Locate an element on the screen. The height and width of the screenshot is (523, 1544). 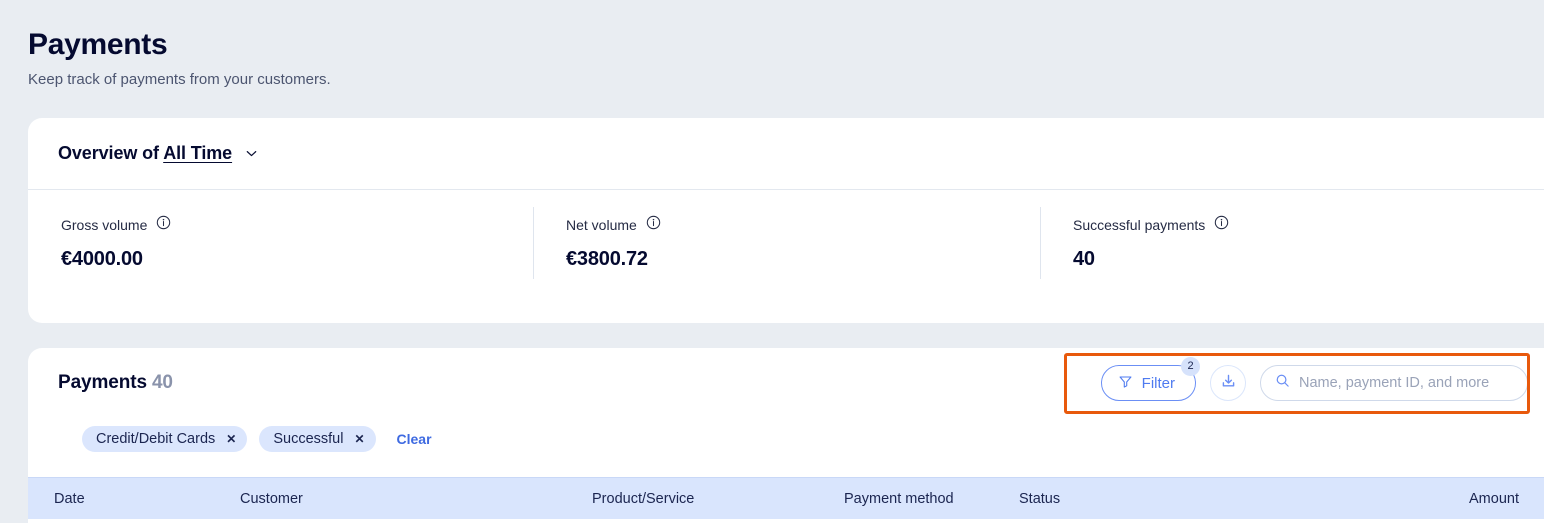
filter-button: Filter 2 is located at coordinates (1150, 379).